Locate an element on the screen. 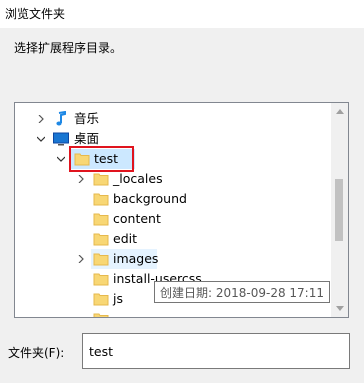 The width and height of the screenshot is (364, 383). tree-item-label: 音乐 is located at coordinates (87, 118).